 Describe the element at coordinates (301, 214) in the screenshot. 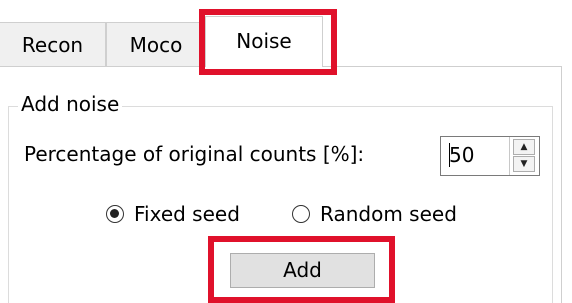

I see `radio-unchecked-icon` at that location.